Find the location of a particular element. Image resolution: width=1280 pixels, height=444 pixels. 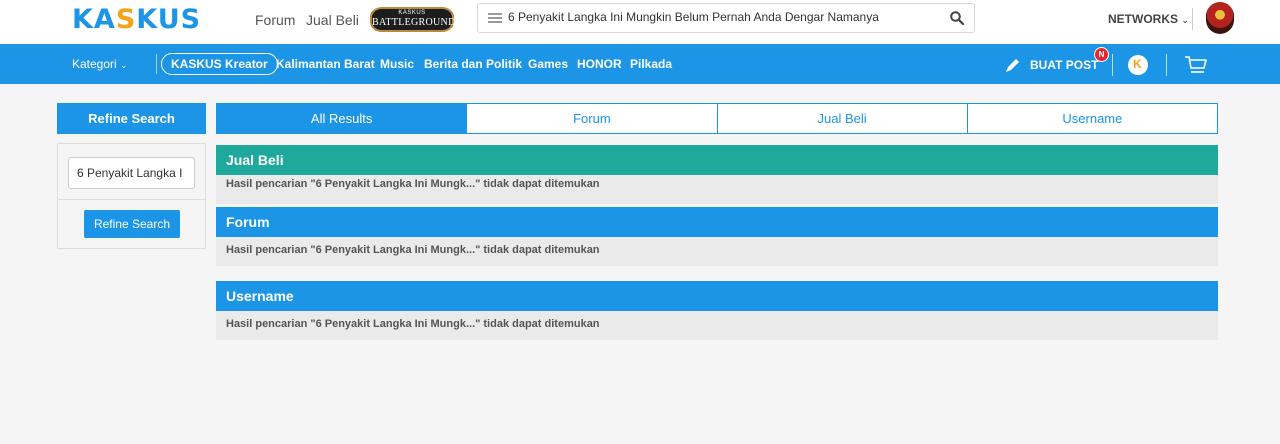

cart-icon is located at coordinates (1196, 65).